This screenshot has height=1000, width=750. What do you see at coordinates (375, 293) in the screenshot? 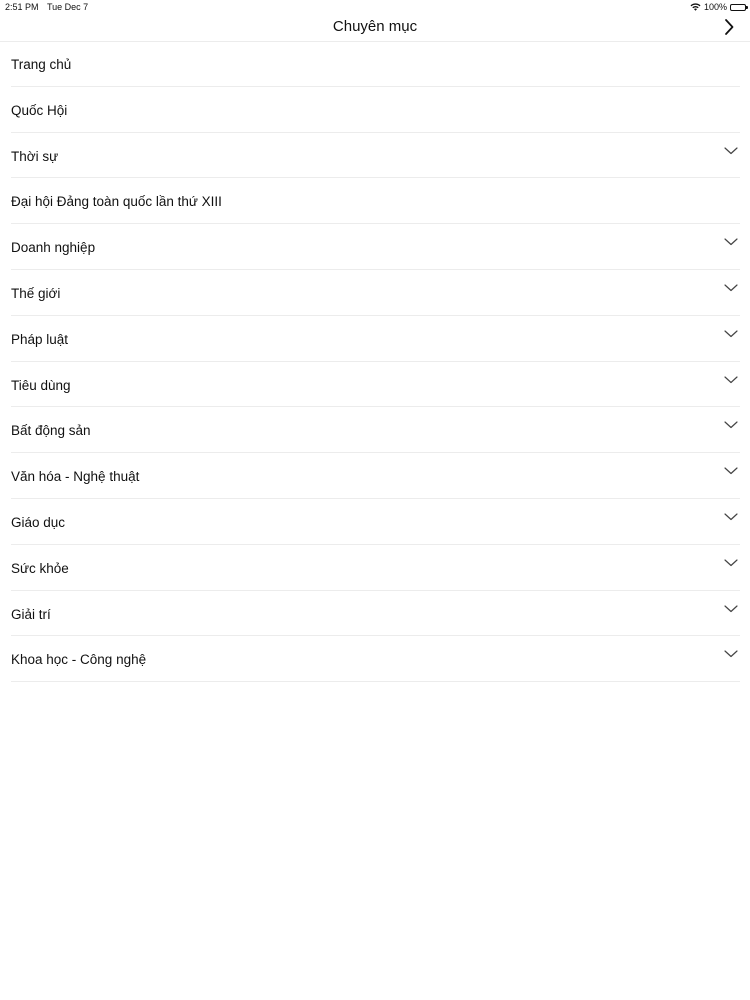
I see `menu-item: Thế giới` at bounding box center [375, 293].